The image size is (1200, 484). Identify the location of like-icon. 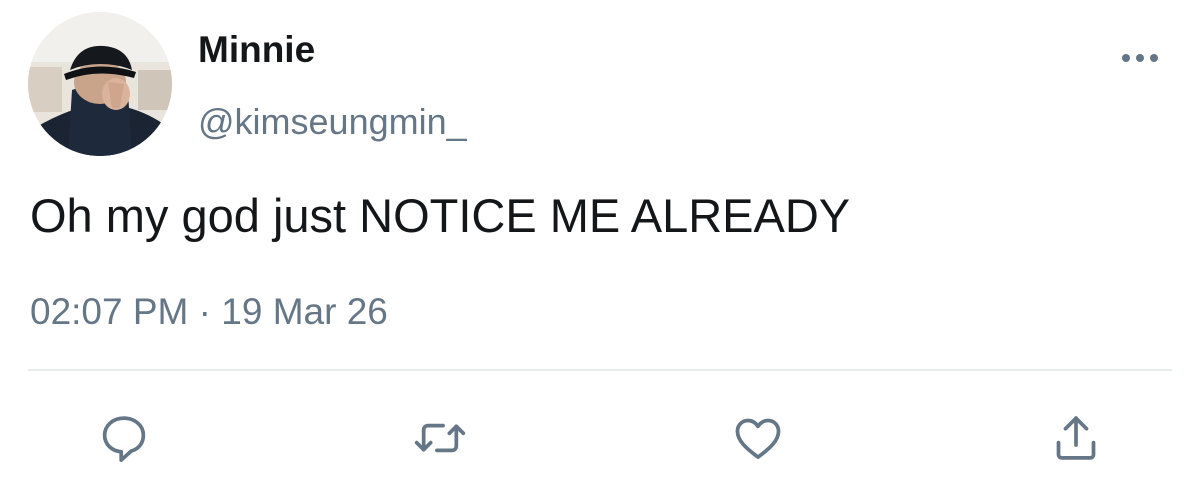
(758, 438).